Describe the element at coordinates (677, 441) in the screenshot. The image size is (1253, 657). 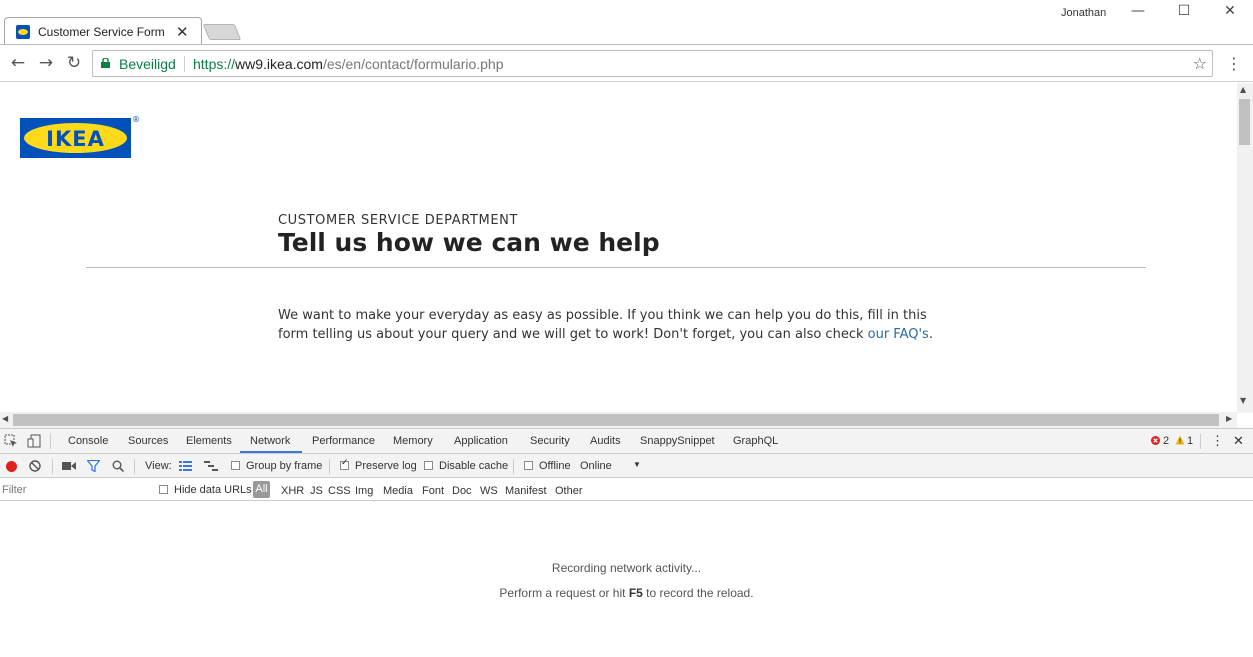
I see `tab-snappysnippet: SnappySnippet` at that location.